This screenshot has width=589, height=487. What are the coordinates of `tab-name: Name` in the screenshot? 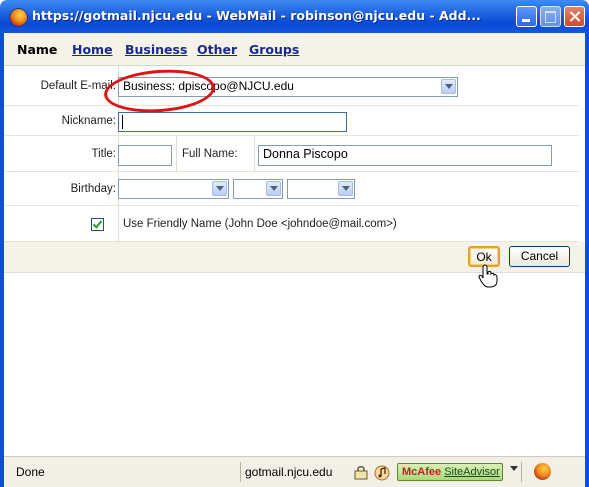 It's located at (37, 49).